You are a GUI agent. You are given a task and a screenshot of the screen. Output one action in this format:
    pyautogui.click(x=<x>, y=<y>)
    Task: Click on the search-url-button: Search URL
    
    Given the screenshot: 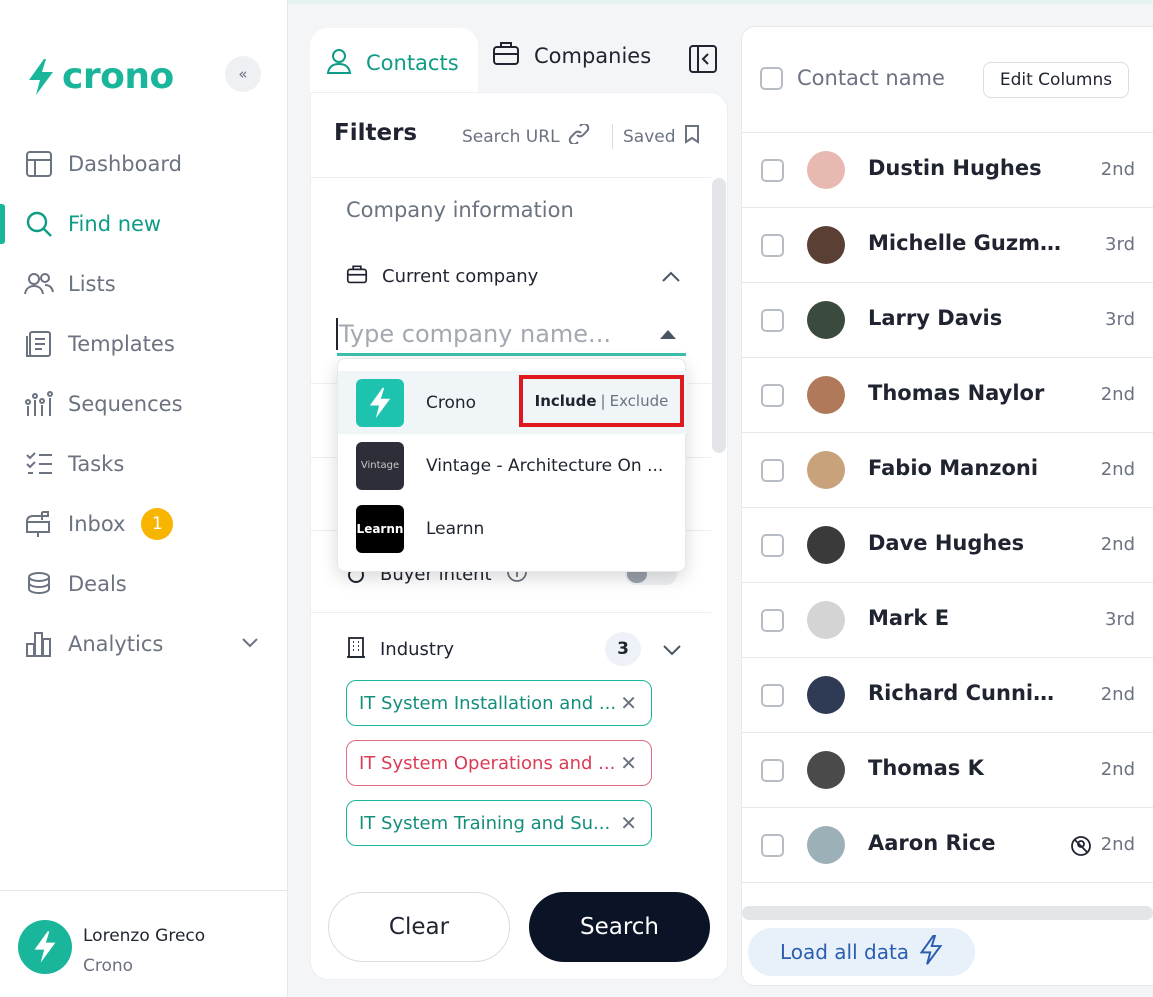 What is the action you would take?
    pyautogui.click(x=526, y=135)
    